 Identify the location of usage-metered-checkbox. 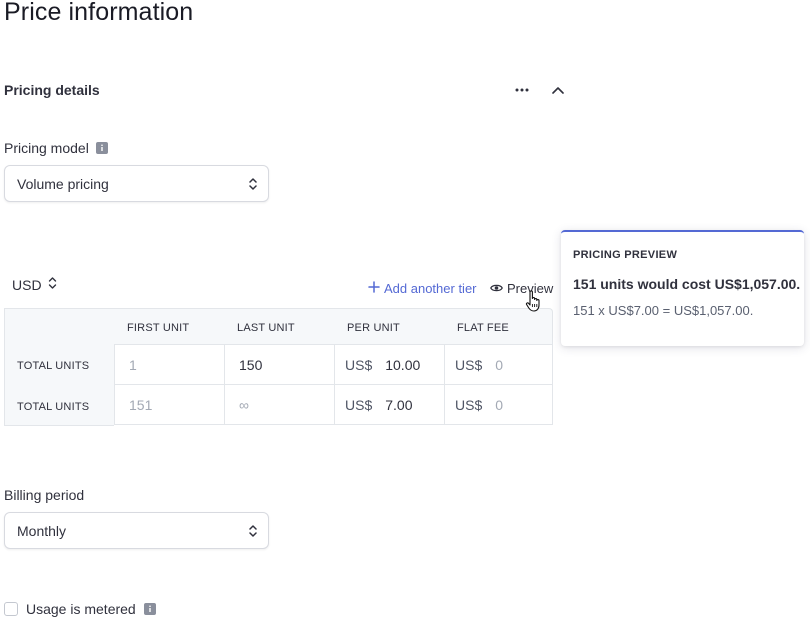
(11, 609).